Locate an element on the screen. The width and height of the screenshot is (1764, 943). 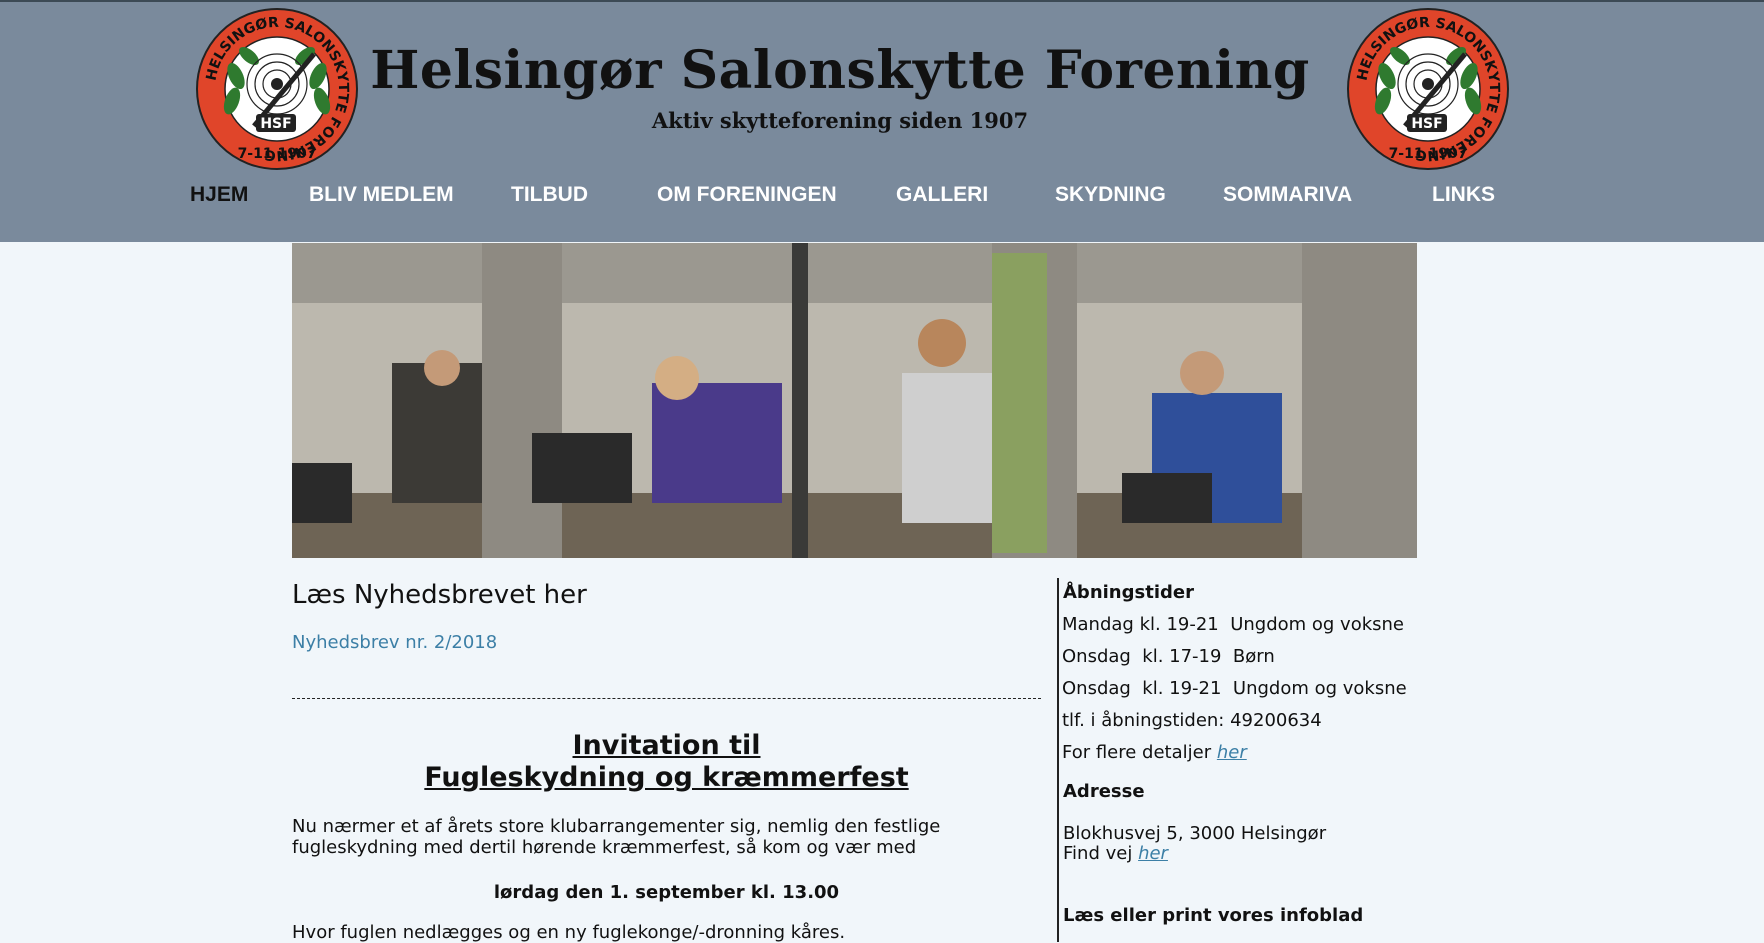
nav-item-tilbud: TILBUD is located at coordinates (549, 195).